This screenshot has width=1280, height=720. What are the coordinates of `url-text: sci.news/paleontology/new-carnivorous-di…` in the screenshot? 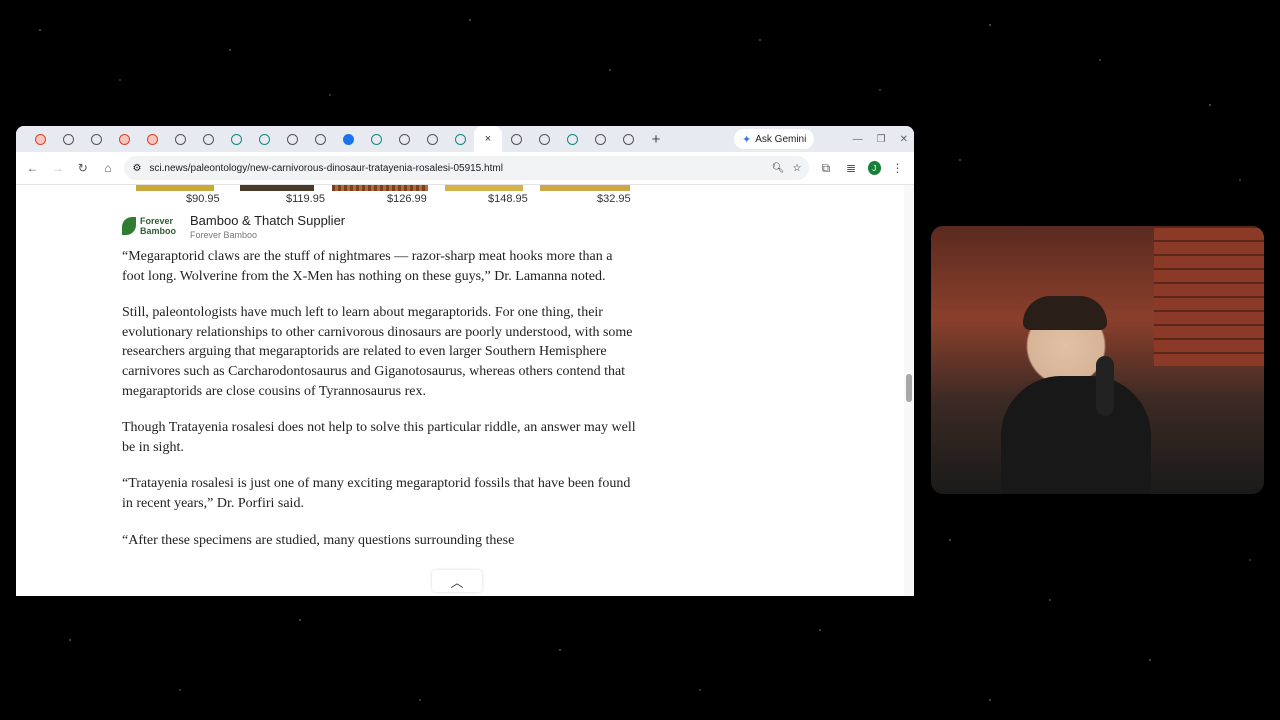 It's located at (456, 168).